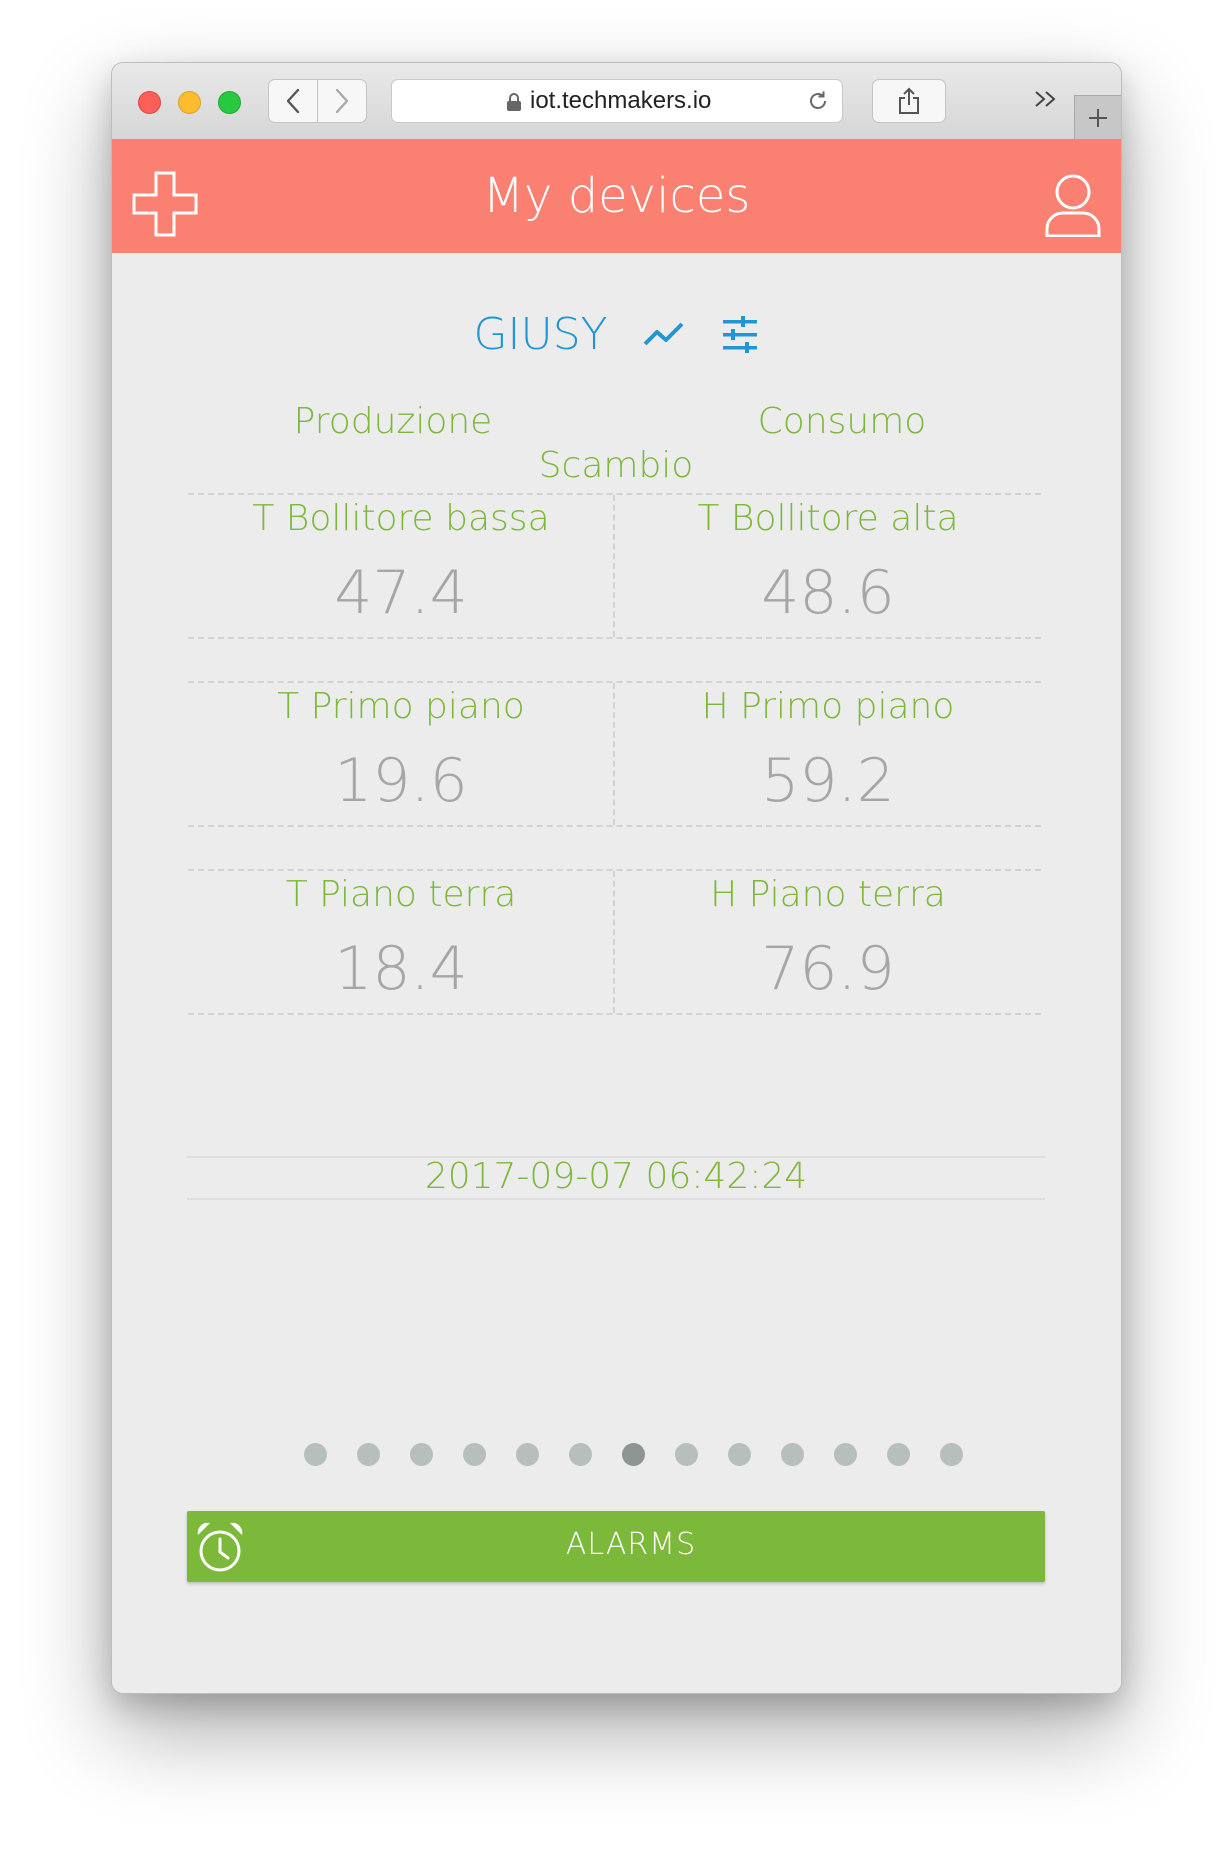  I want to click on share-button, so click(909, 101).